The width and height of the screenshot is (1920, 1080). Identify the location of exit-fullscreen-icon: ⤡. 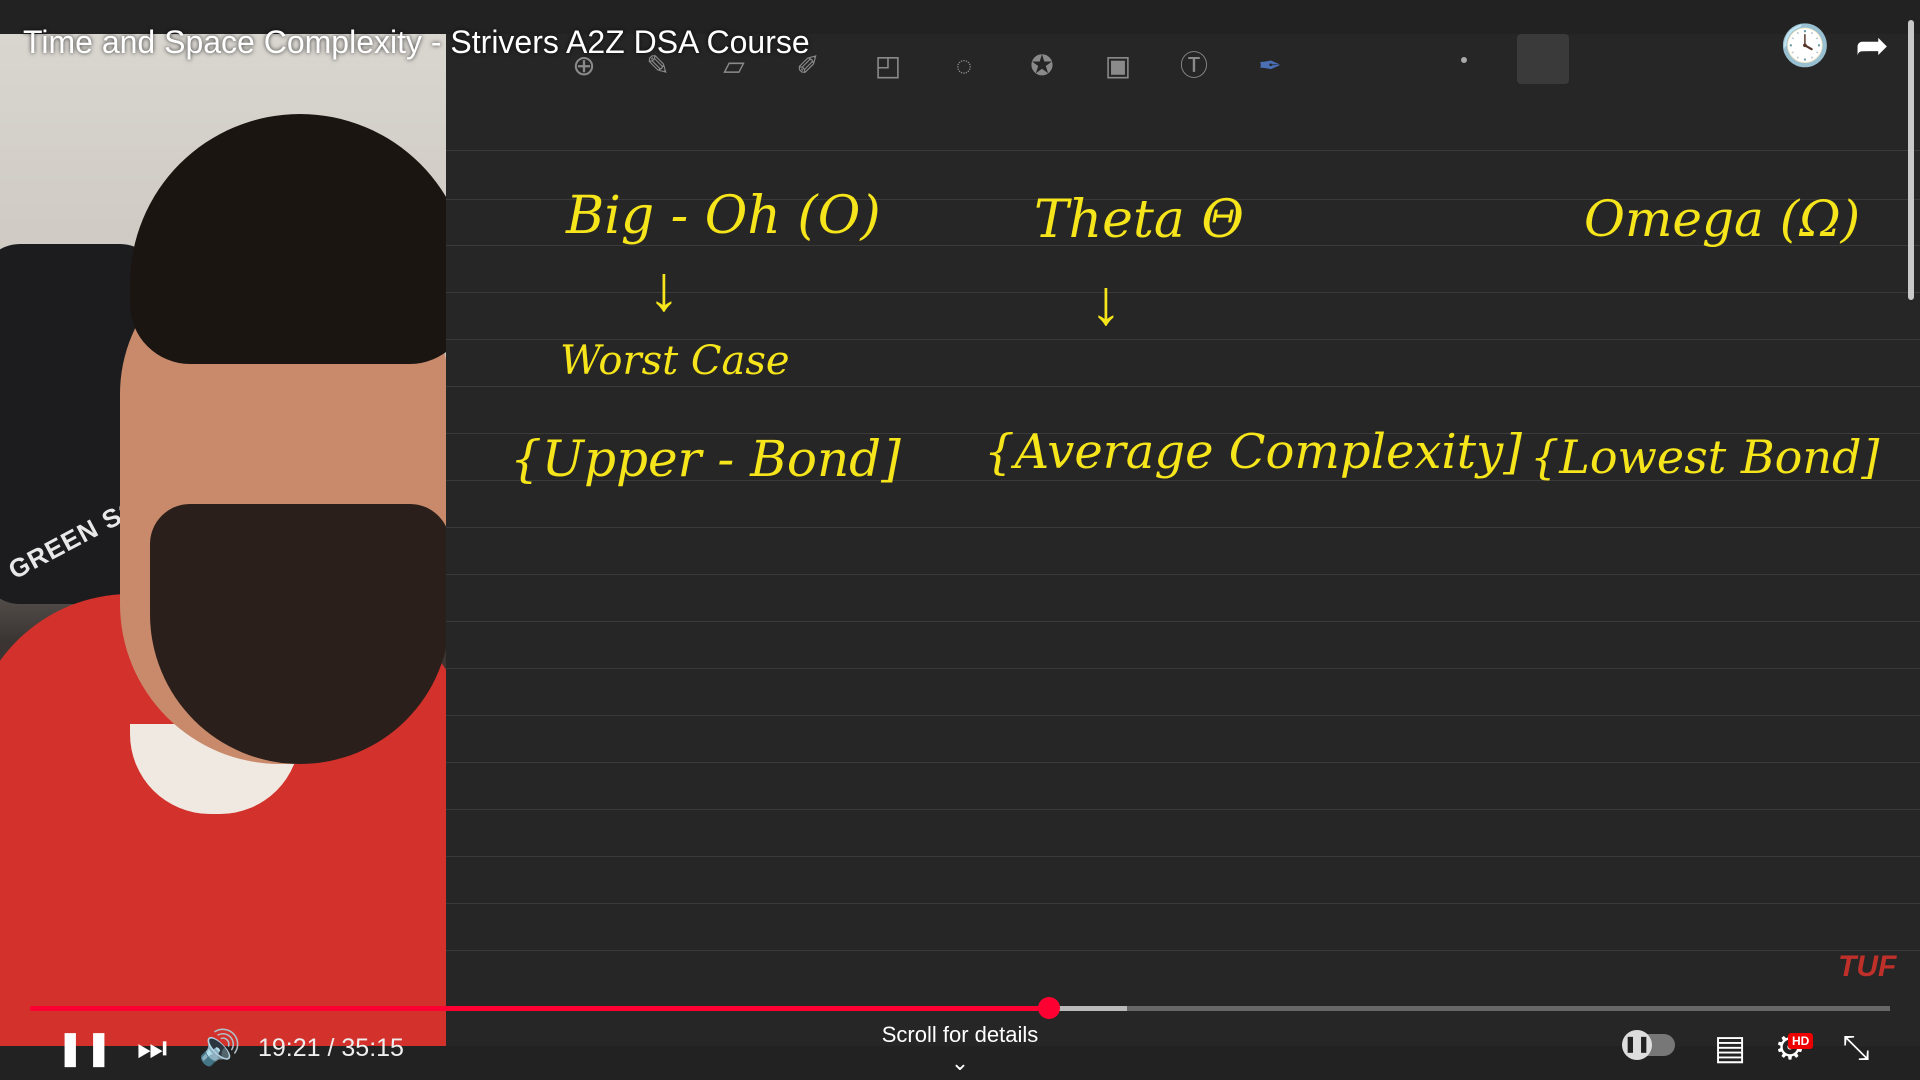
(1856, 1048).